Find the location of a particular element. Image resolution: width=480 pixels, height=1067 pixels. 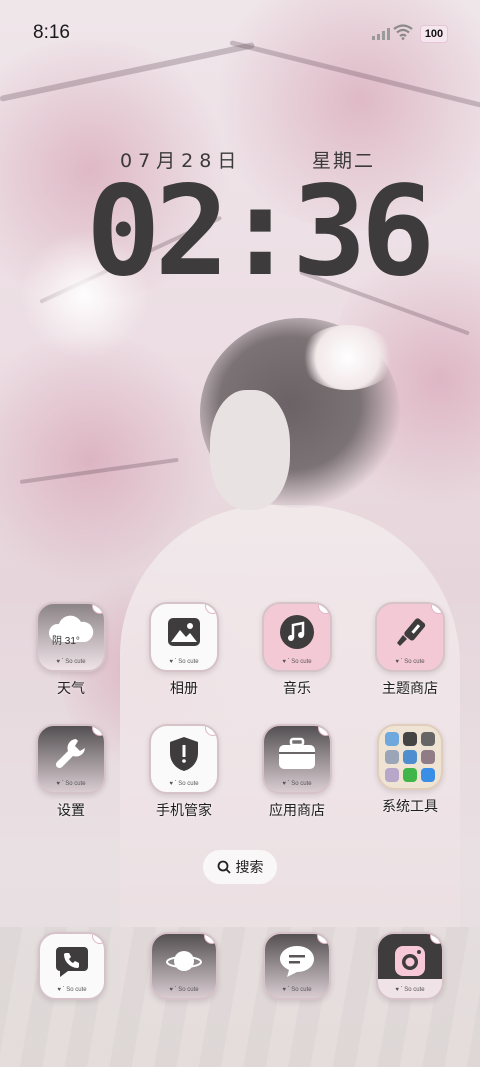

browser-app-icon: ♥ ˋ So cute ♥ is located at coordinates (184, 966).